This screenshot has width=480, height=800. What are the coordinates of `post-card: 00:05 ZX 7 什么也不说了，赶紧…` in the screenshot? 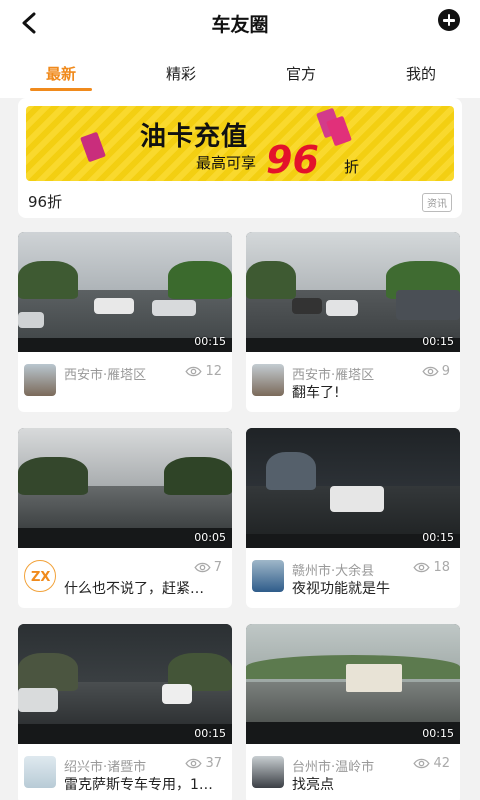 It's located at (125, 518).